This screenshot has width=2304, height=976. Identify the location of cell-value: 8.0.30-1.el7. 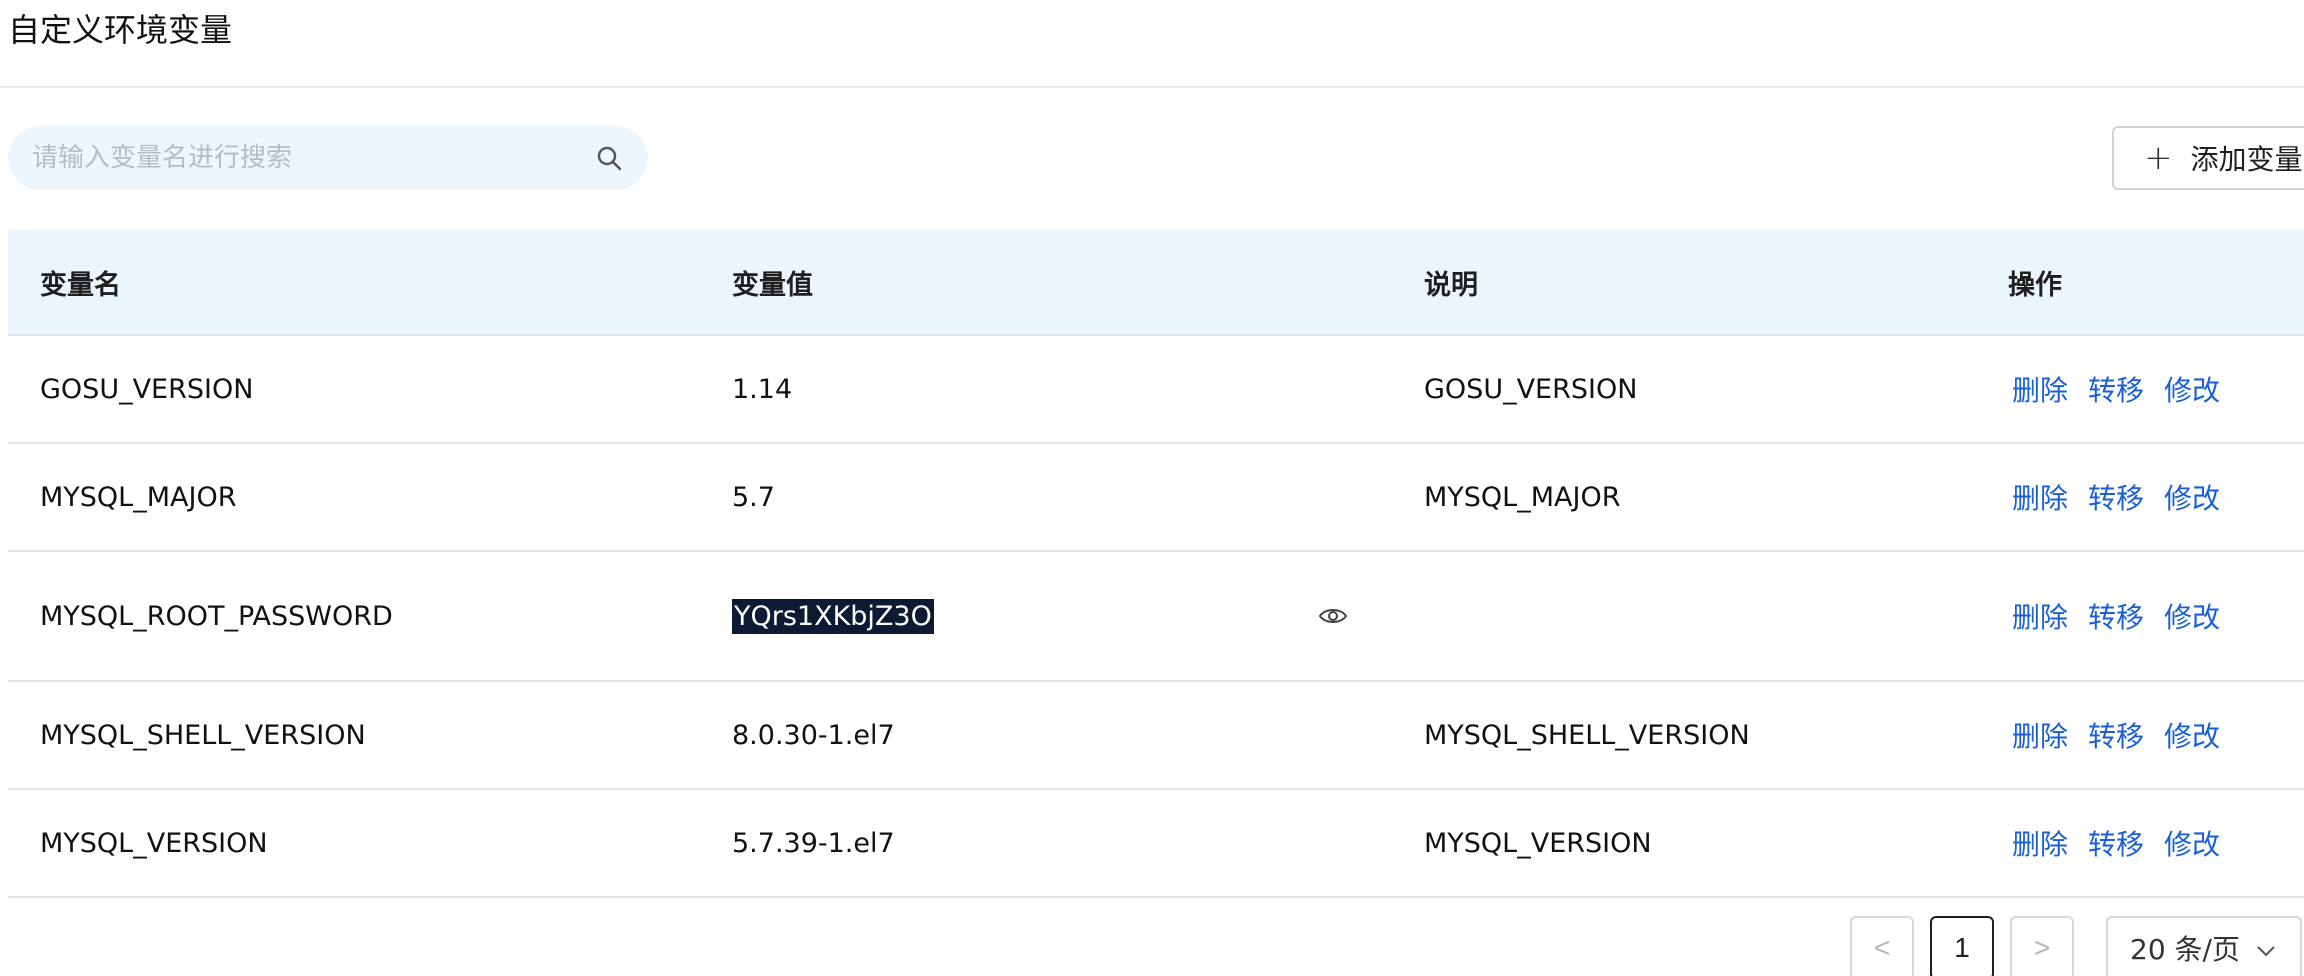
(813, 735).